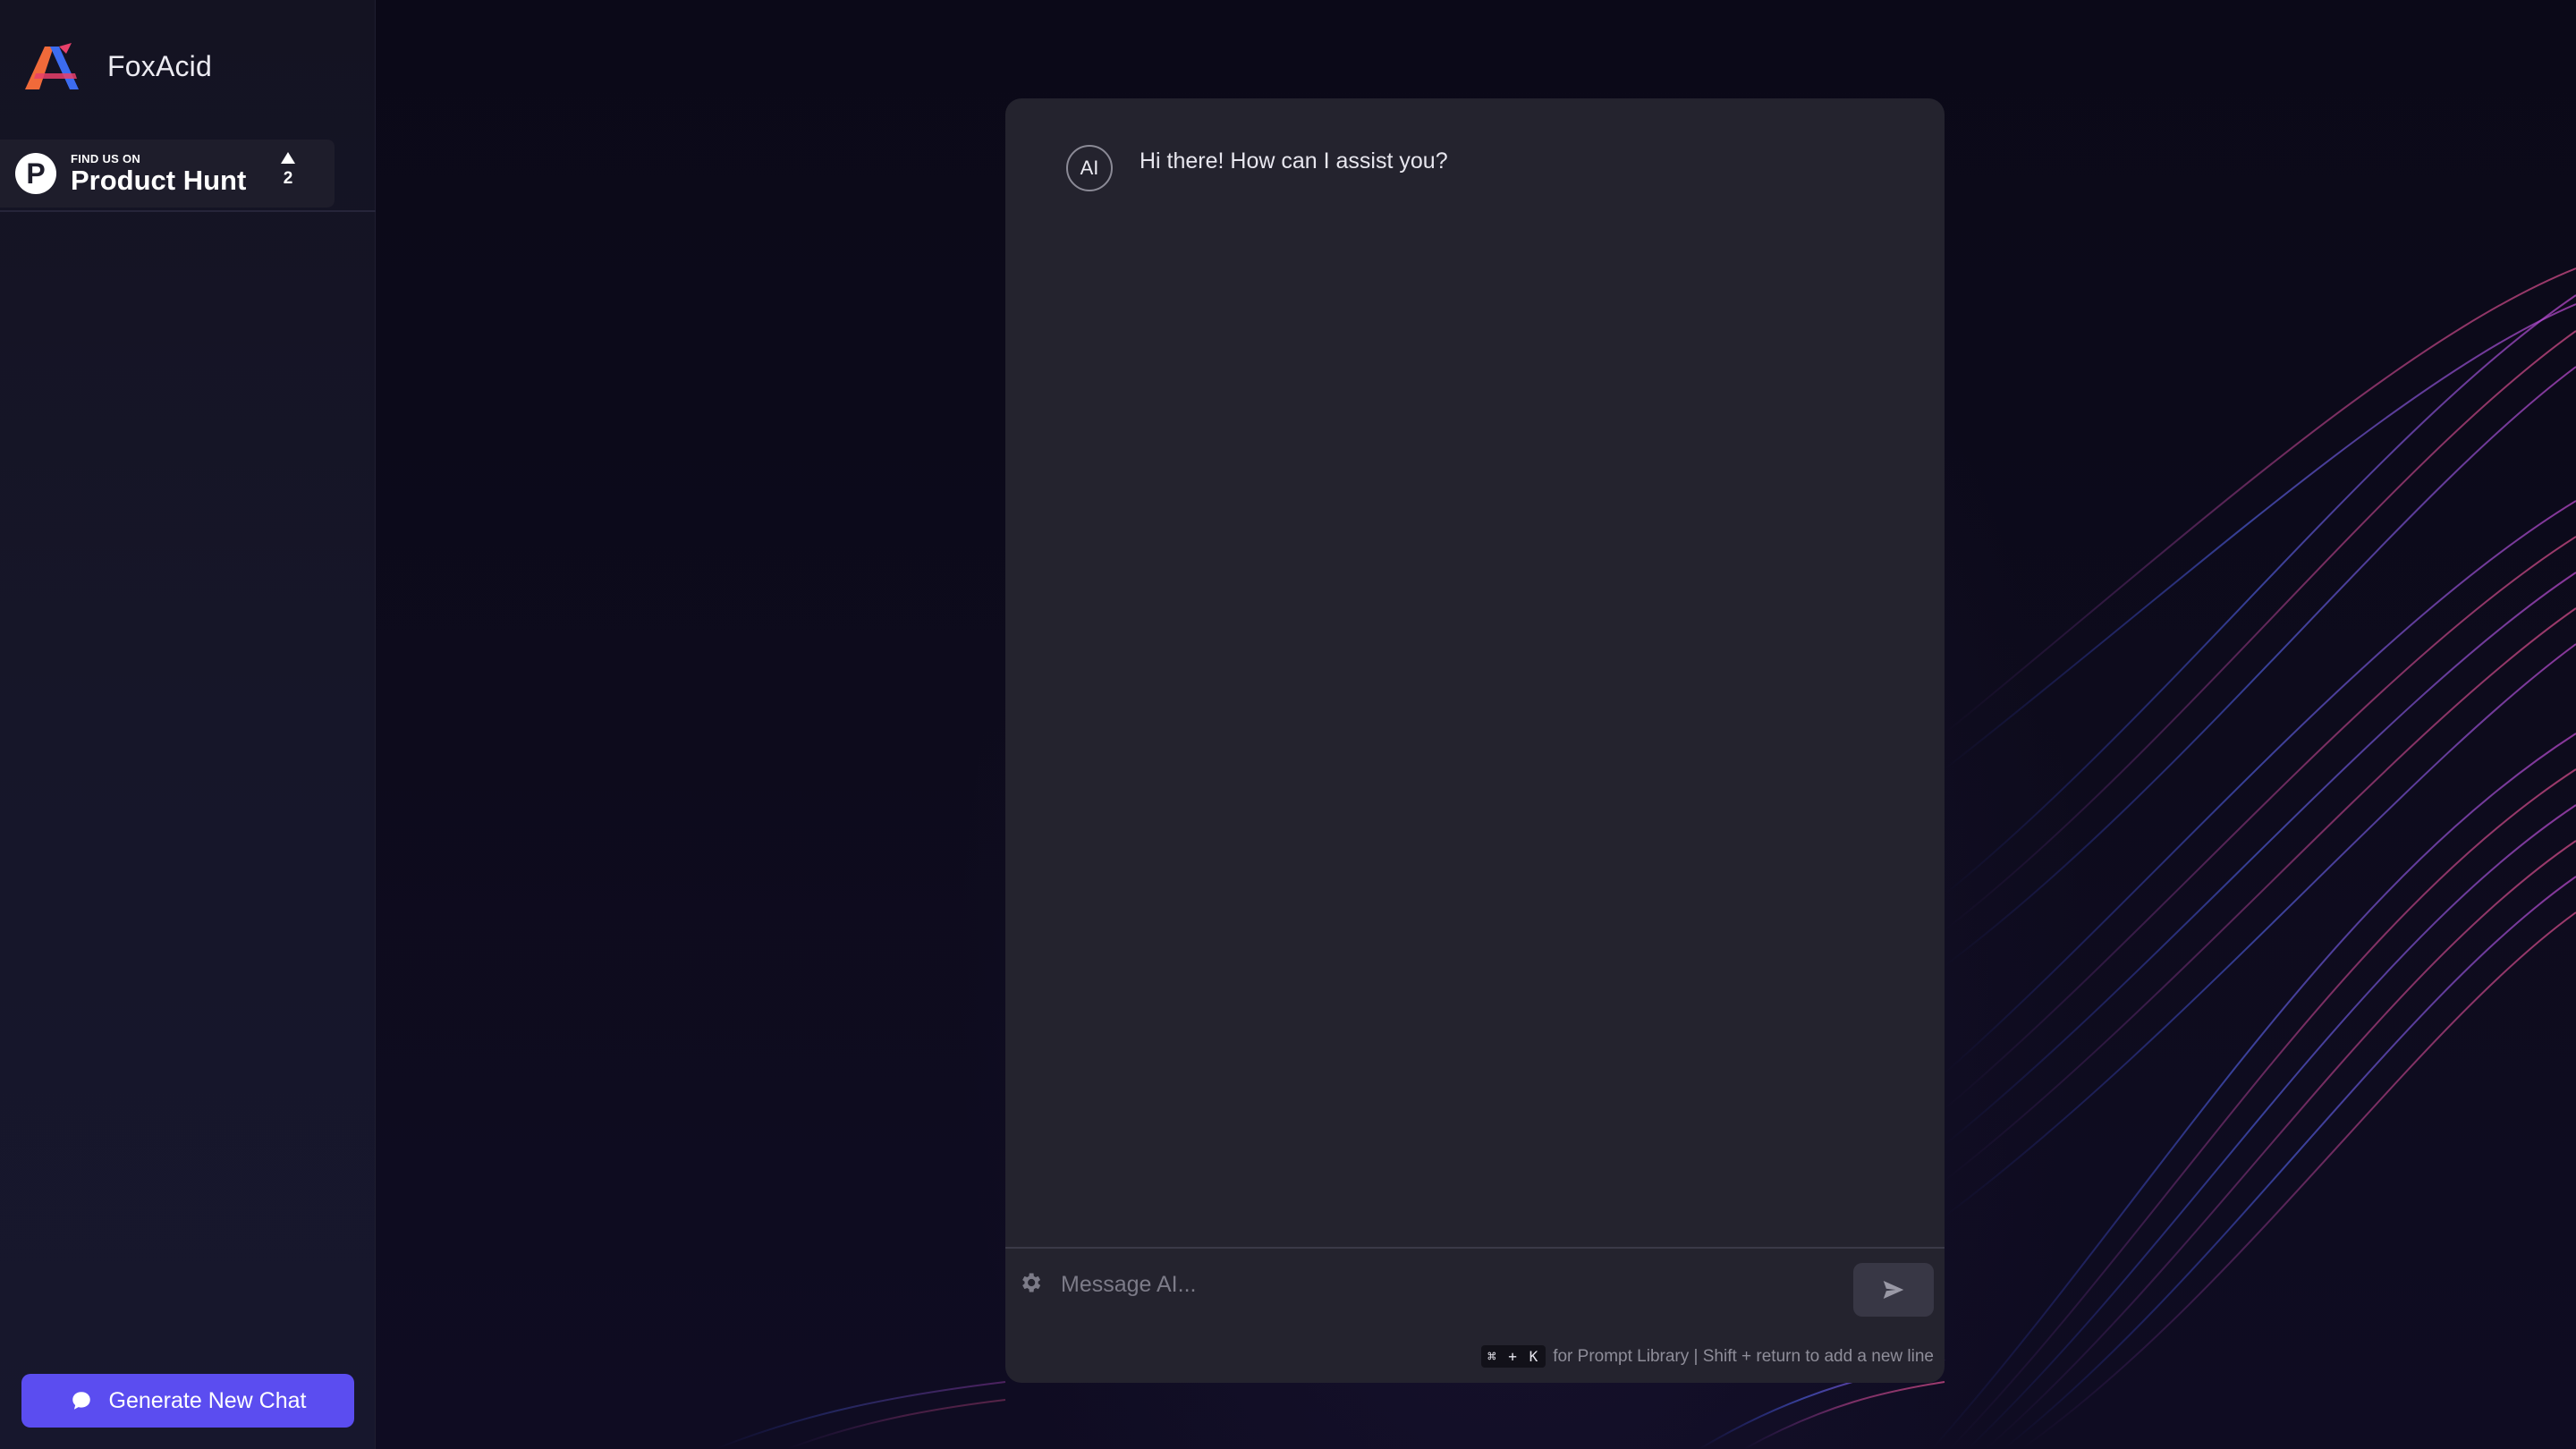  Describe the element at coordinates (159, 180) in the screenshot. I see `product-hunt-title: Product Hunt` at that location.